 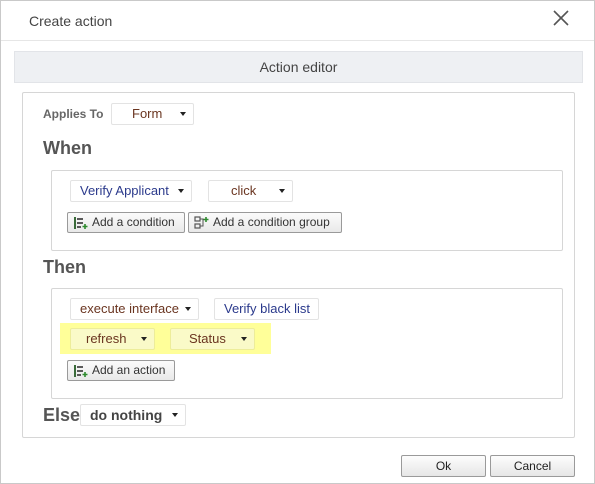 I want to click on when-event-value: click, so click(x=244, y=190).